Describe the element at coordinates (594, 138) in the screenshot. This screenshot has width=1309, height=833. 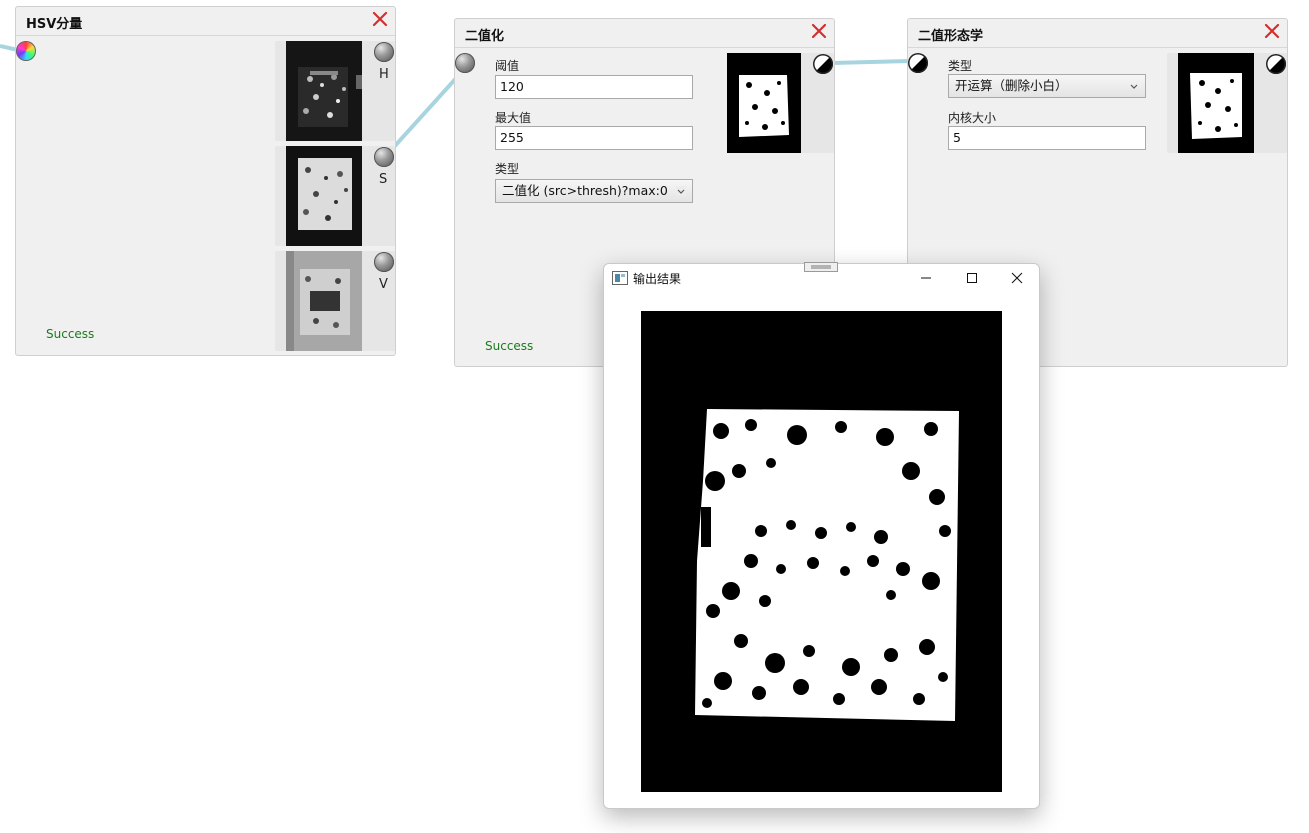
I see `max-input: 255` at that location.